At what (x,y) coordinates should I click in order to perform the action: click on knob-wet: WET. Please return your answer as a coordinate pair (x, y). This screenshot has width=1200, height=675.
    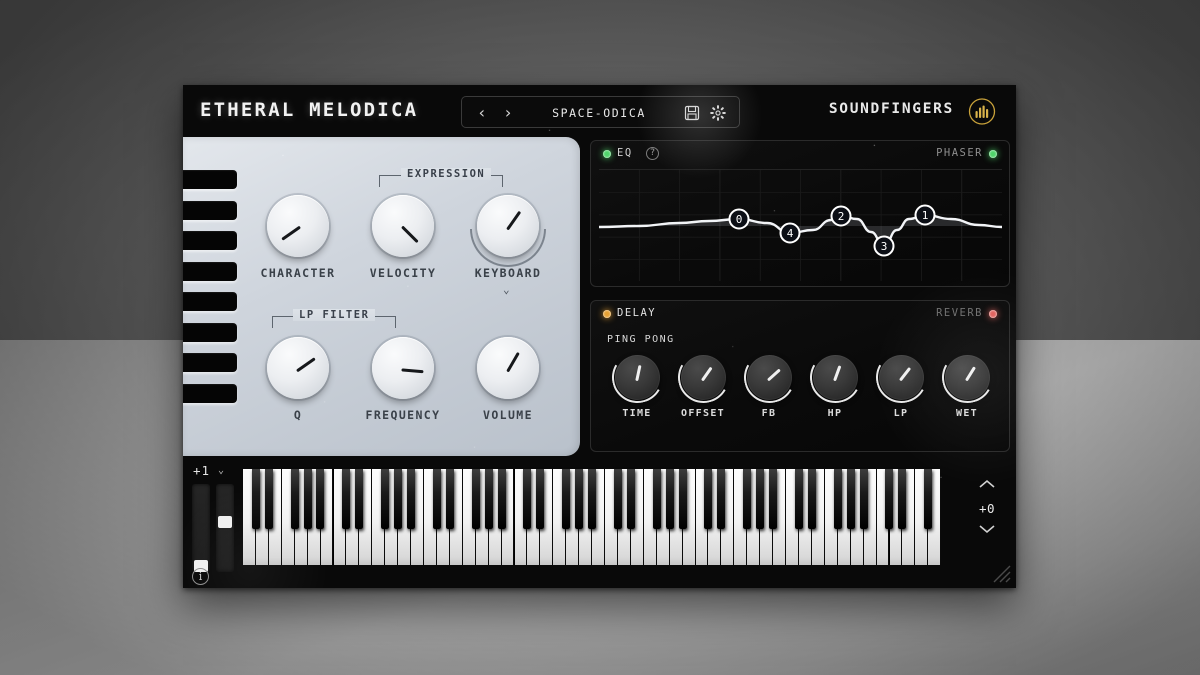
    Looking at the image, I should click on (967, 382).